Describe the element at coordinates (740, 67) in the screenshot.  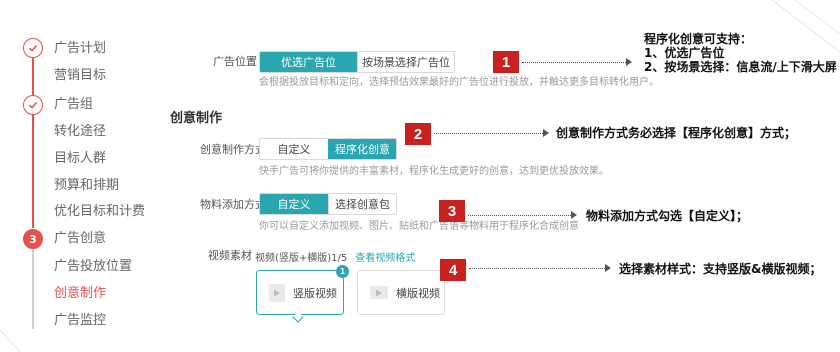
I see `note-line: 2、按场景选择：信息流/上下滑大屏` at that location.